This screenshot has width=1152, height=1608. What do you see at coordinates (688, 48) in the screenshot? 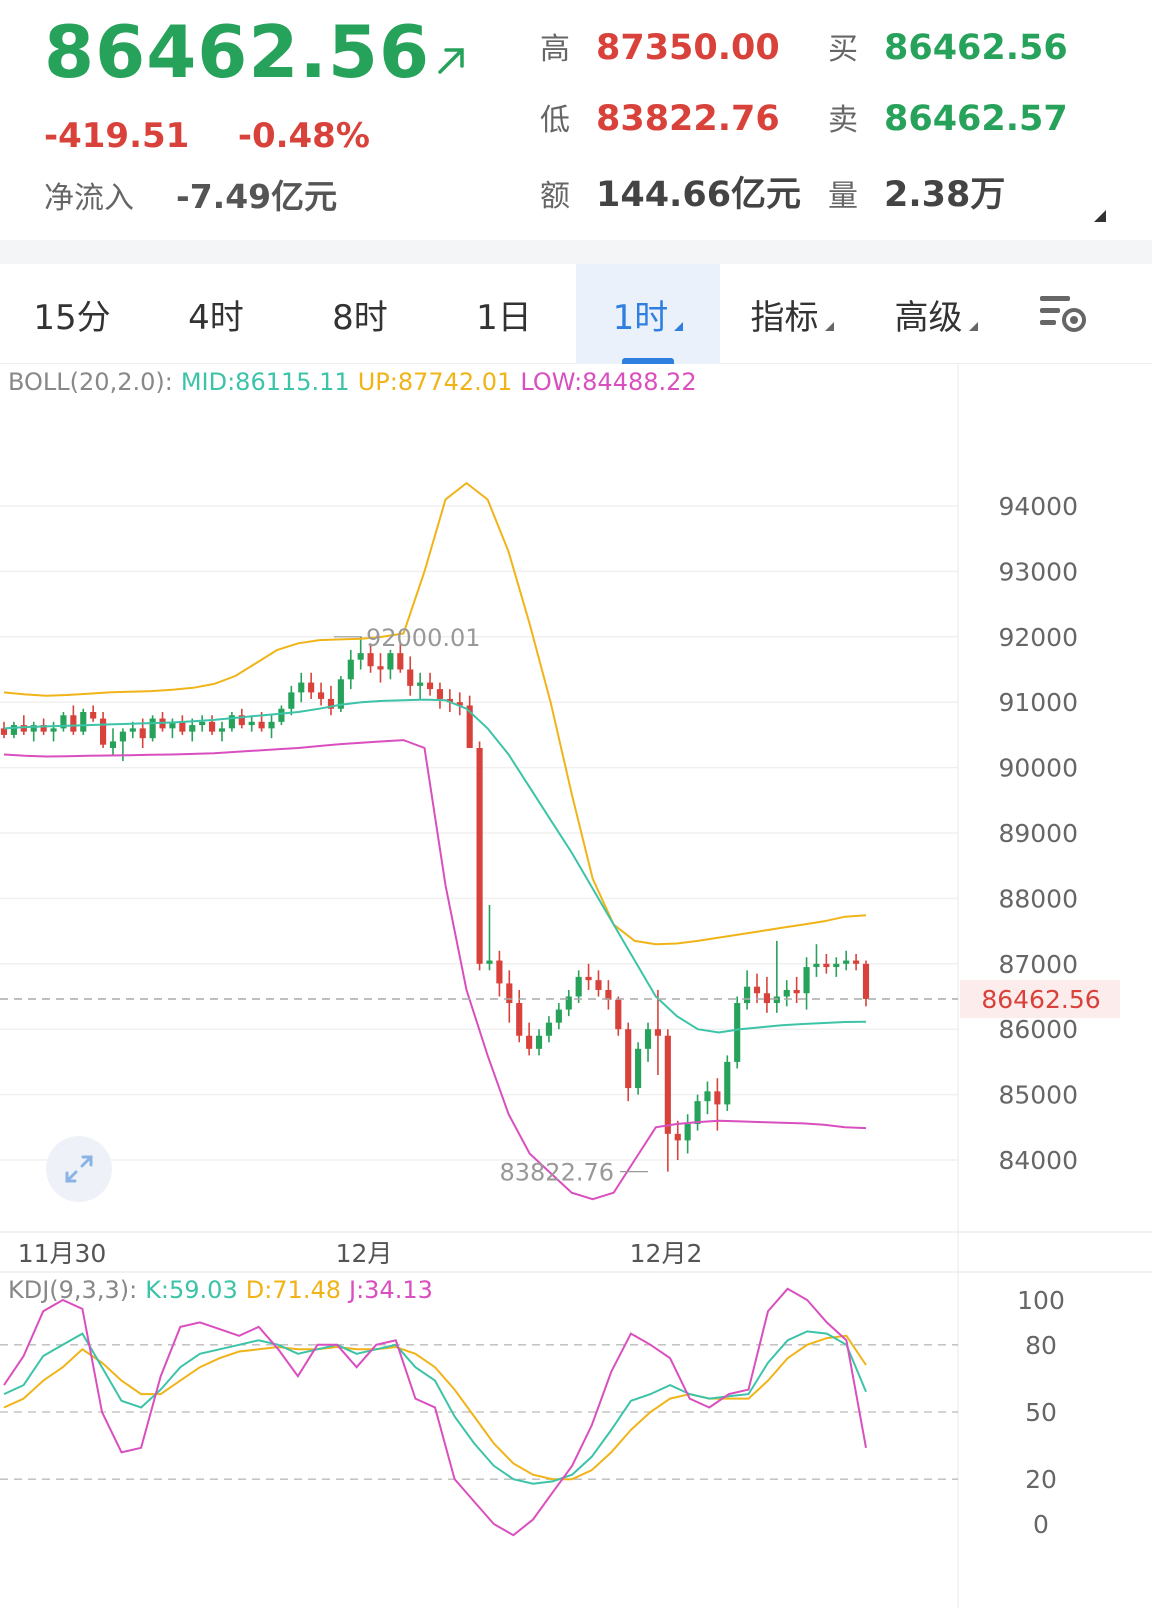
I see `stat-high-value: 87350.00` at bounding box center [688, 48].